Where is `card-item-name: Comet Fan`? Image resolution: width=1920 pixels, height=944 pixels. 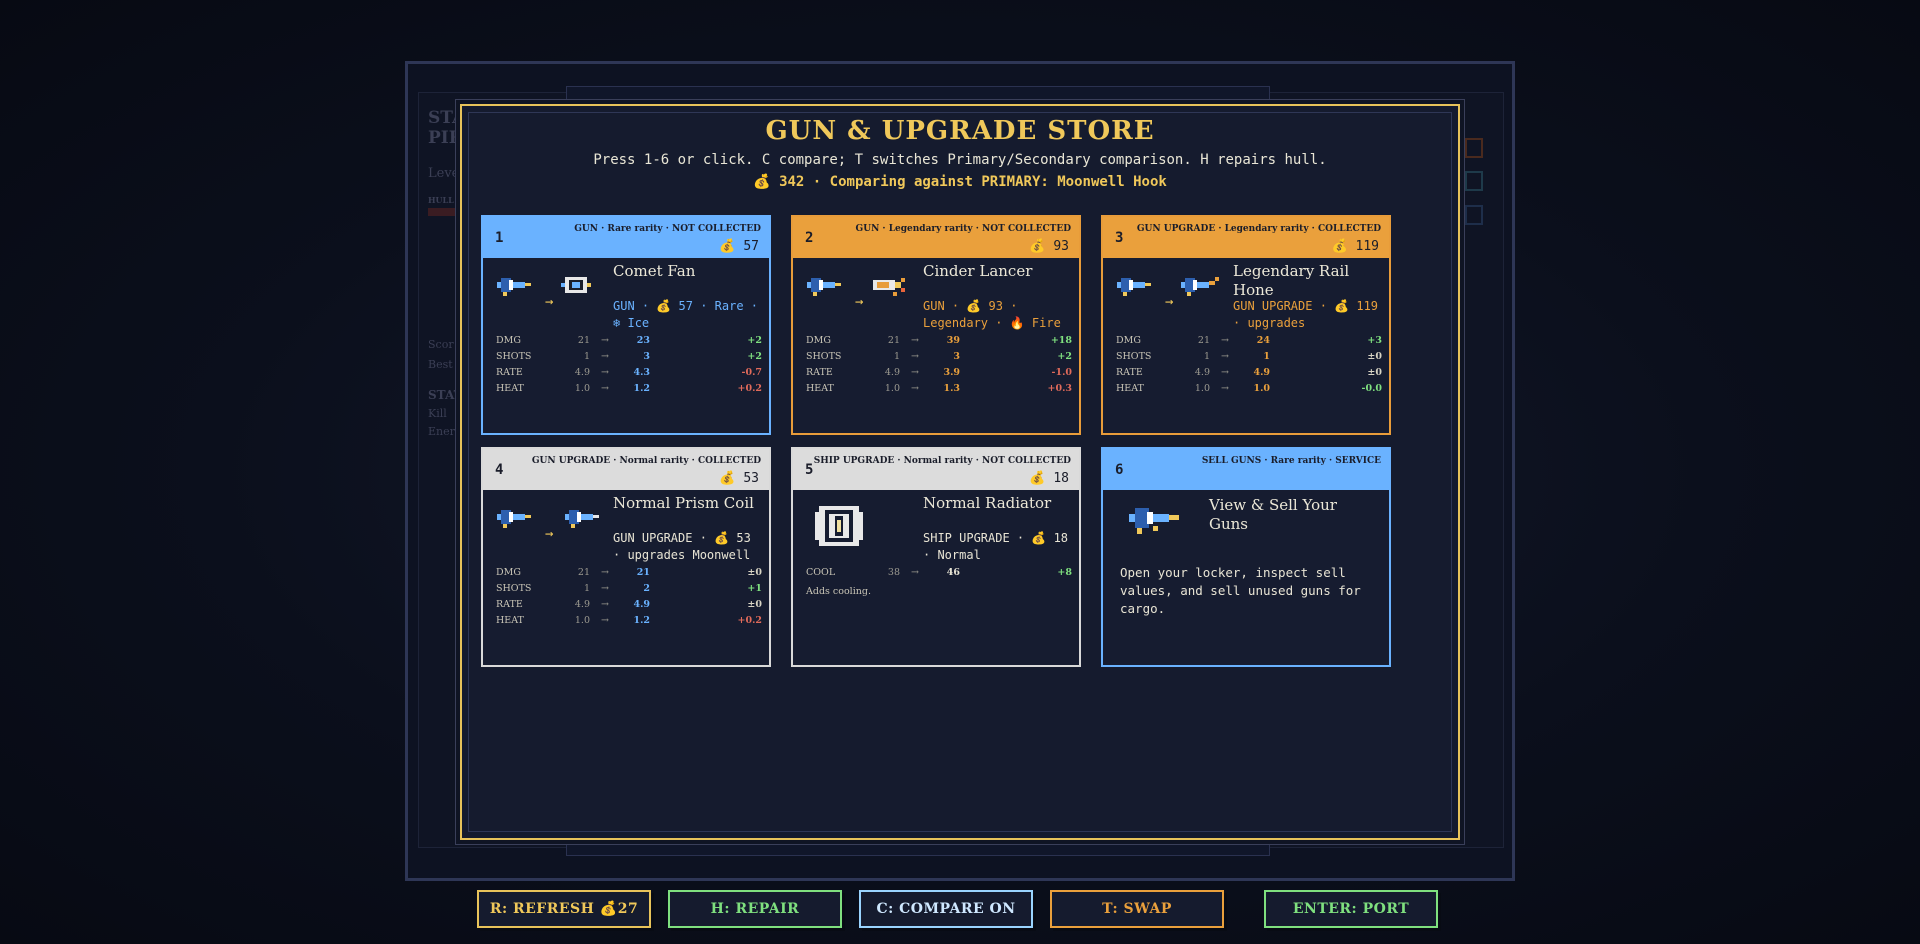
card-item-name: Comet Fan is located at coordinates (654, 271).